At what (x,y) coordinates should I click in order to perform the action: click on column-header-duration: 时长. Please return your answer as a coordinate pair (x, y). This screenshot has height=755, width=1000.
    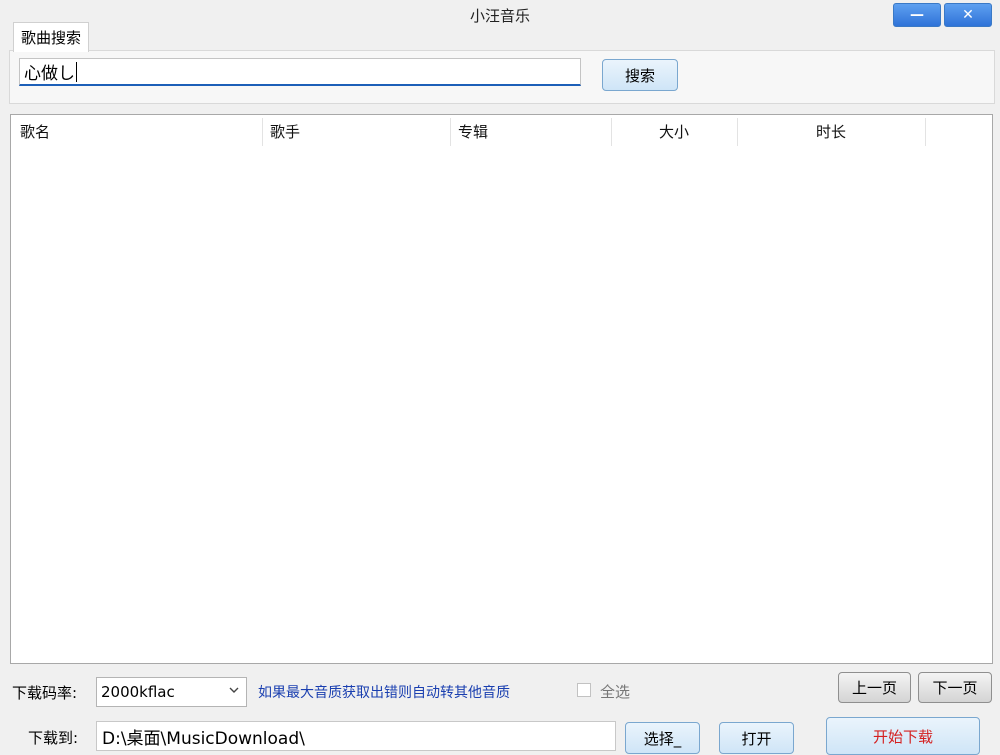
    Looking at the image, I should click on (831, 131).